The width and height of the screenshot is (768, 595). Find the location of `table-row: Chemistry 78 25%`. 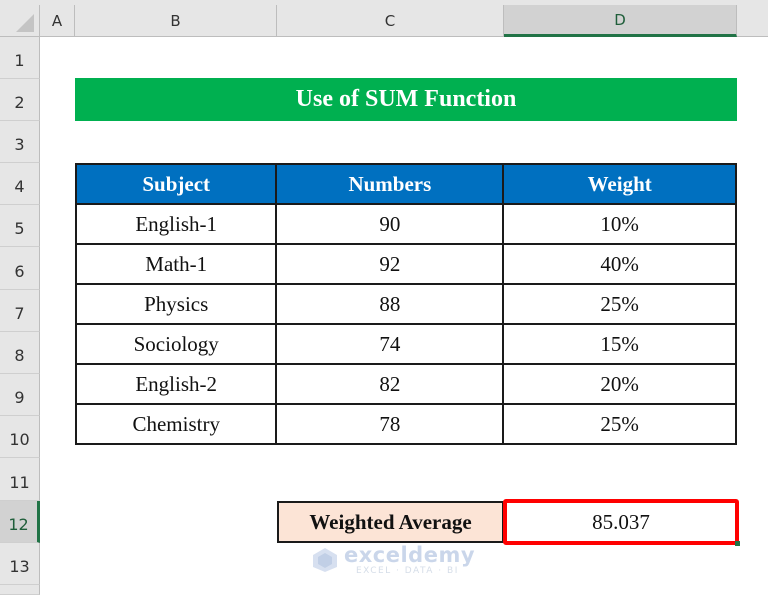

table-row: Chemistry 78 25% is located at coordinates (405, 424).